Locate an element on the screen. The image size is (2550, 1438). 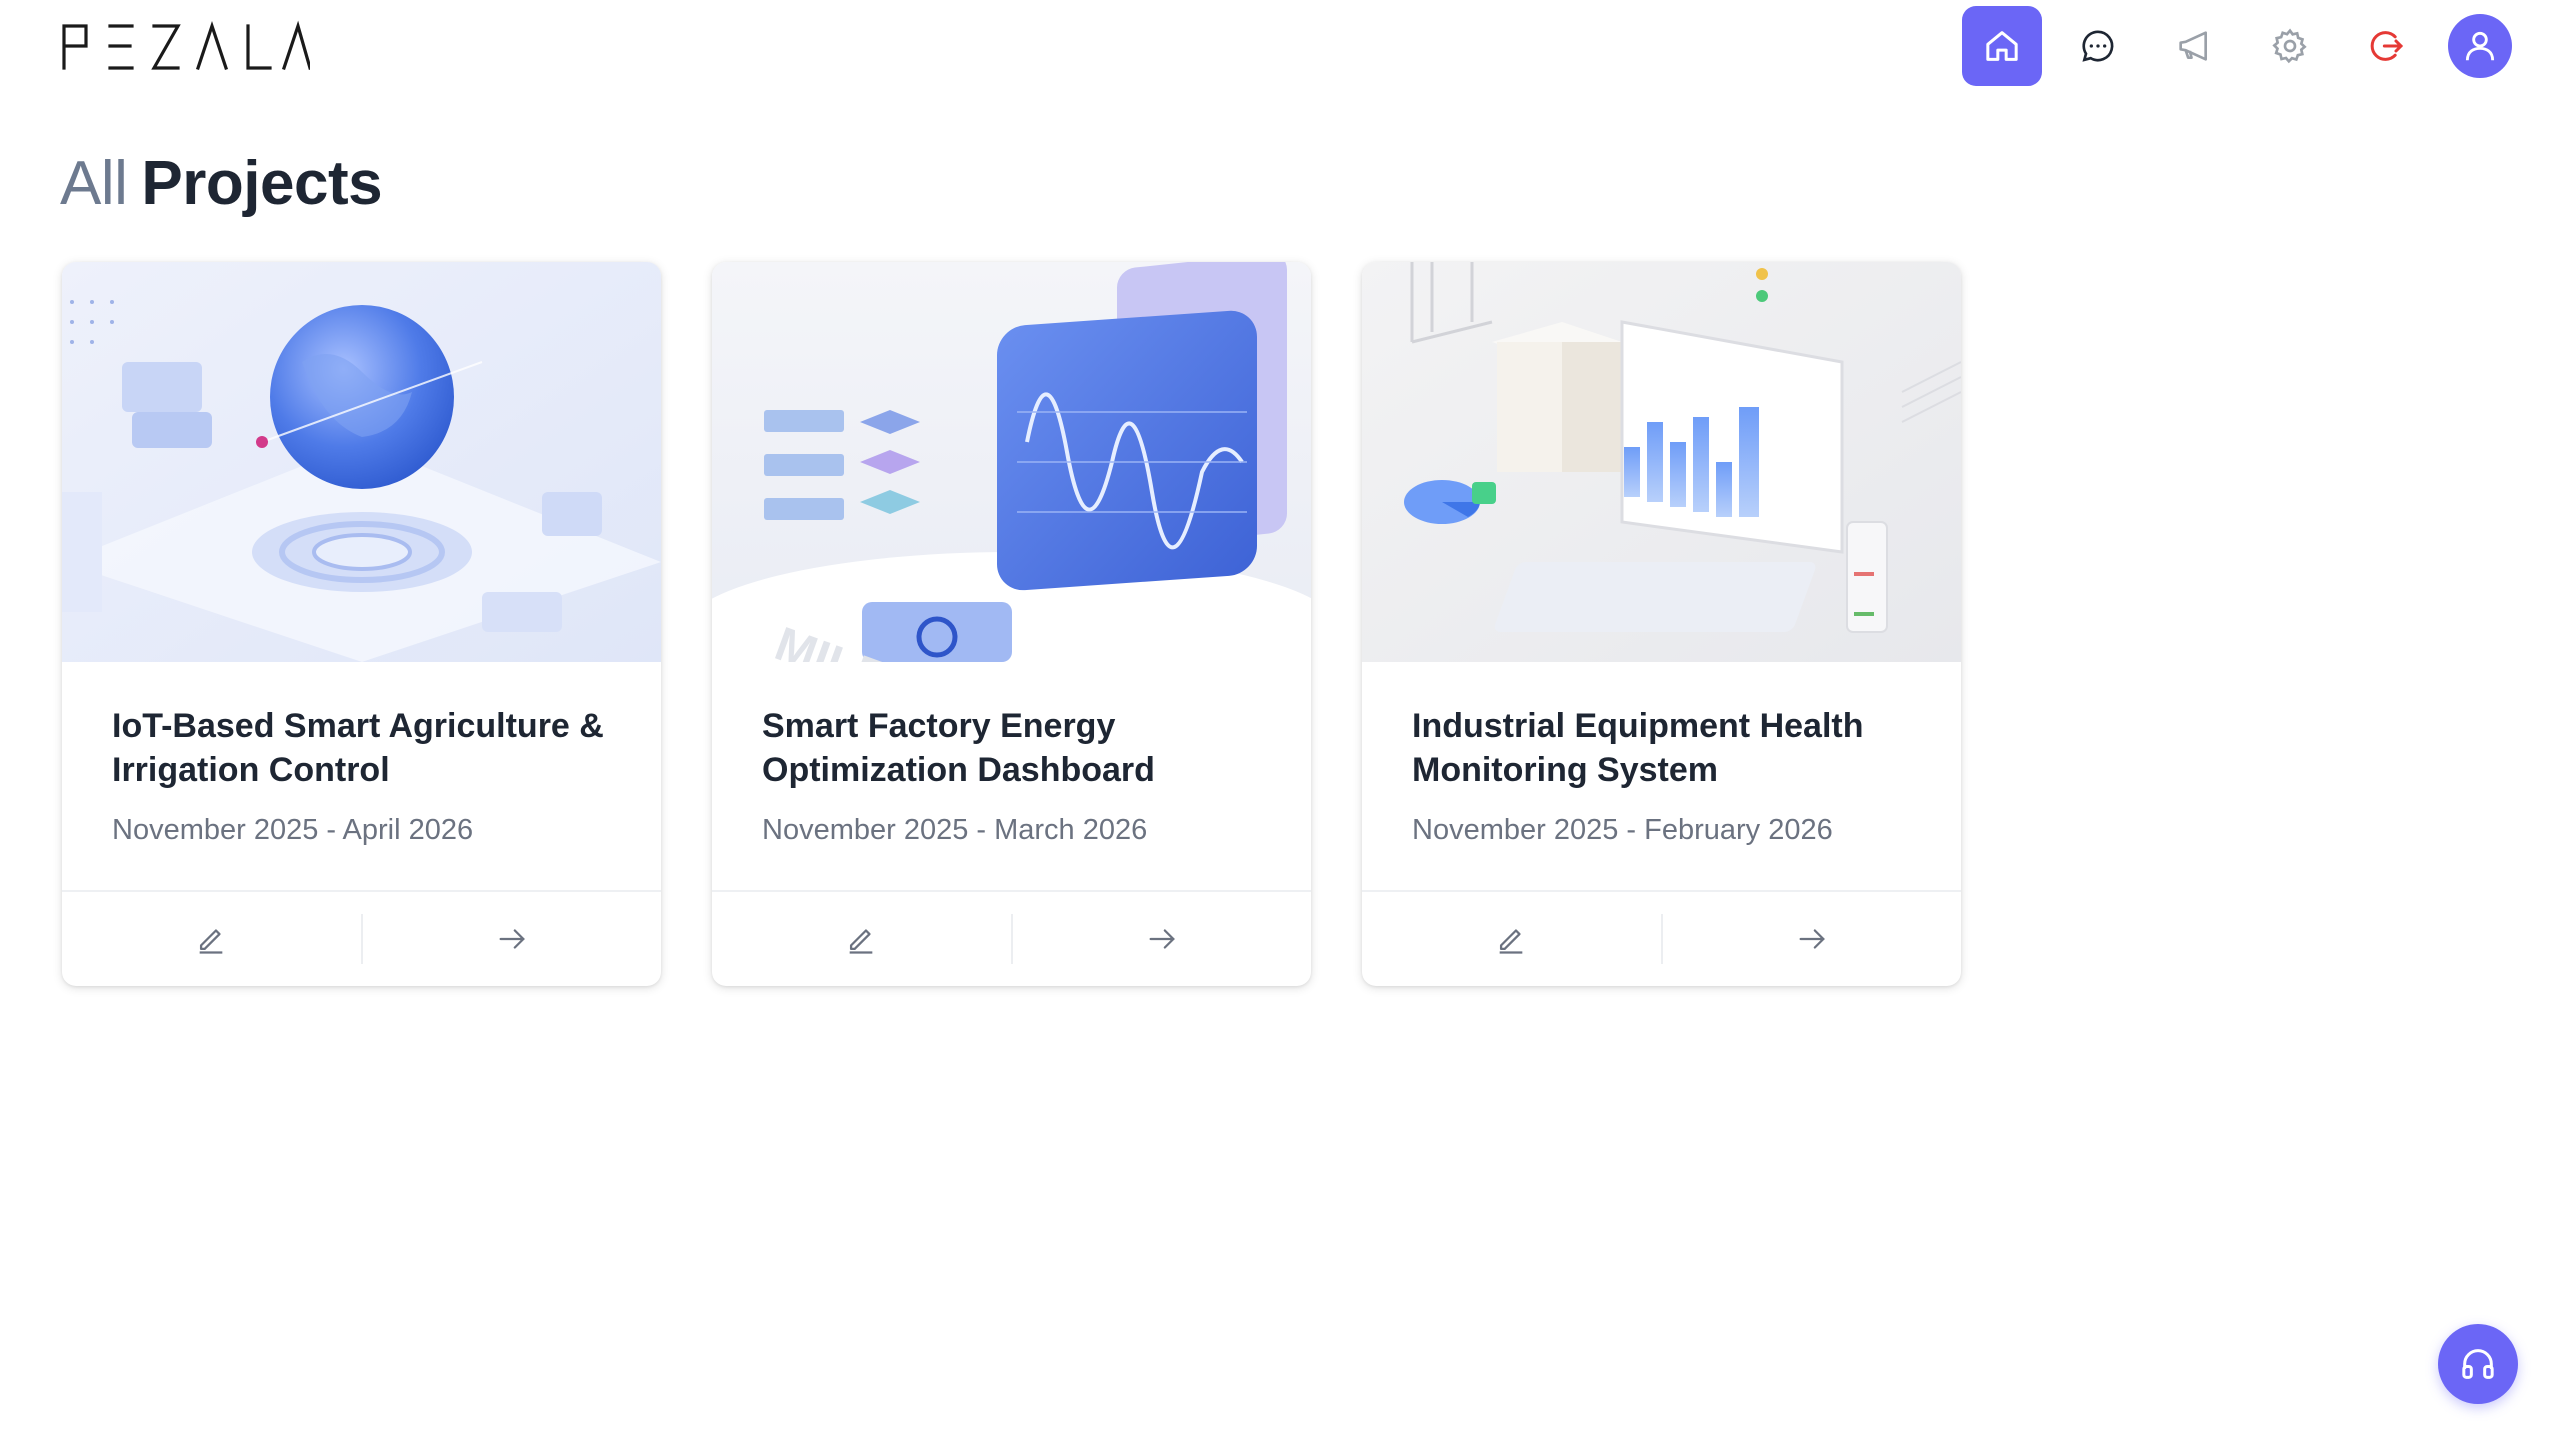
user-avatar-button is located at coordinates (2480, 46).